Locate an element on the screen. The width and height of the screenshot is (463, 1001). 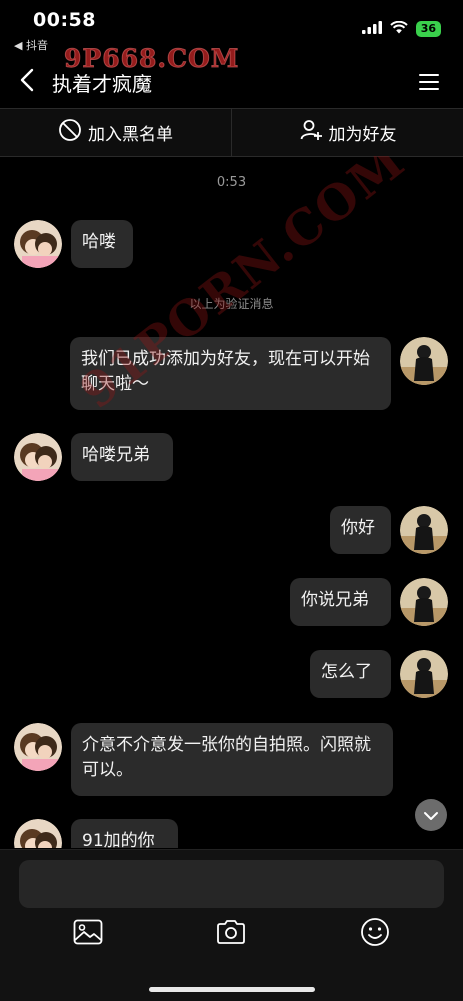
emoji-icon is located at coordinates (375, 934).